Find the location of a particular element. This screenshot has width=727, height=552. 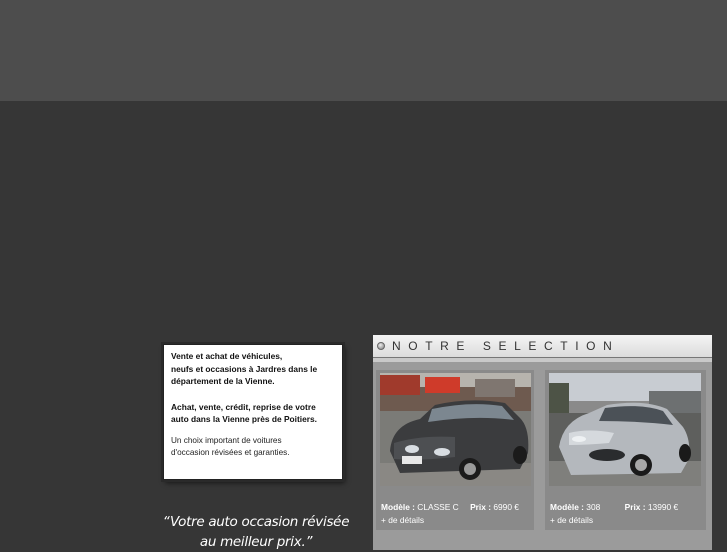

intro-line: département de la Vienne. is located at coordinates (223, 381).